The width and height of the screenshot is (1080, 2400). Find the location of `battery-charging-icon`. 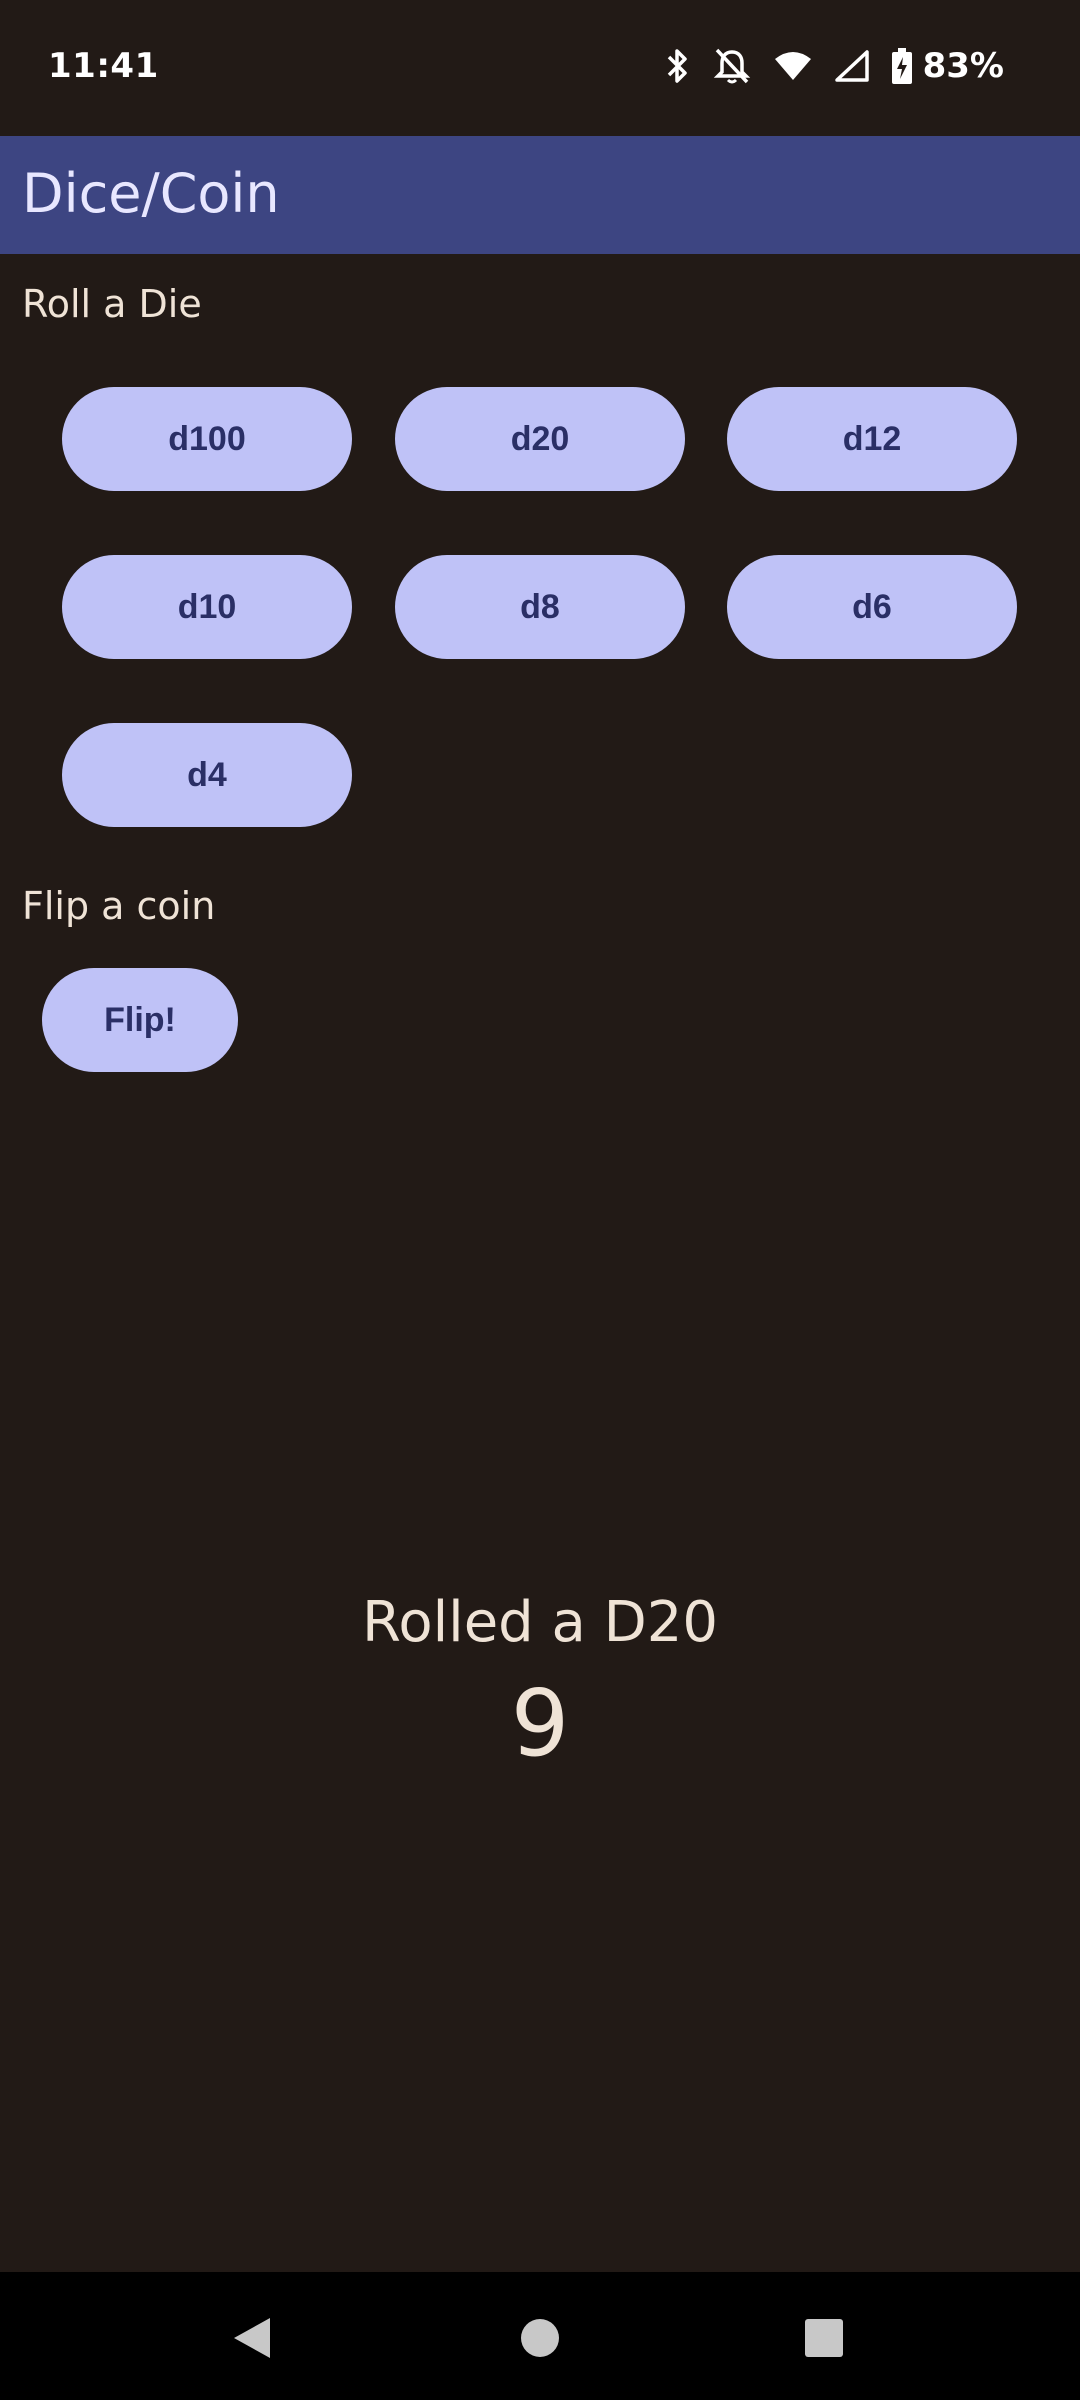

battery-charging-icon is located at coordinates (902, 66).